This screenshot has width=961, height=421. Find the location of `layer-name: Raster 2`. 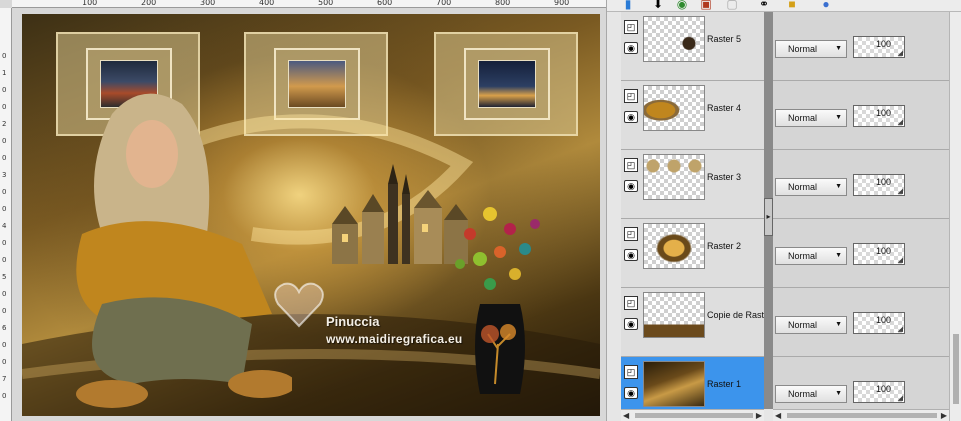

layer-name: Raster 2 is located at coordinates (724, 246).